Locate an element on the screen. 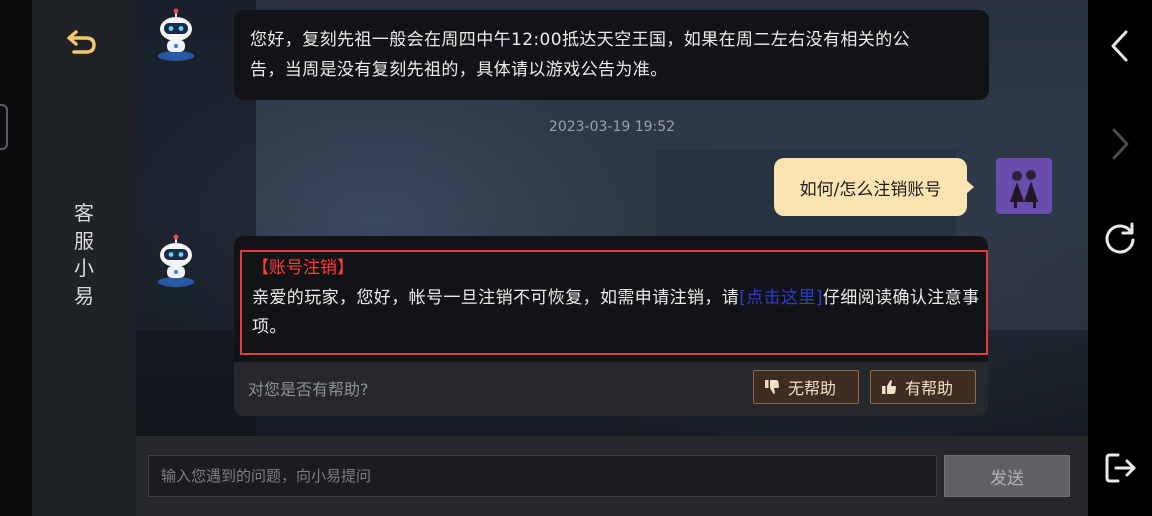  unhelpful-label: 无帮助 is located at coordinates (812, 388).